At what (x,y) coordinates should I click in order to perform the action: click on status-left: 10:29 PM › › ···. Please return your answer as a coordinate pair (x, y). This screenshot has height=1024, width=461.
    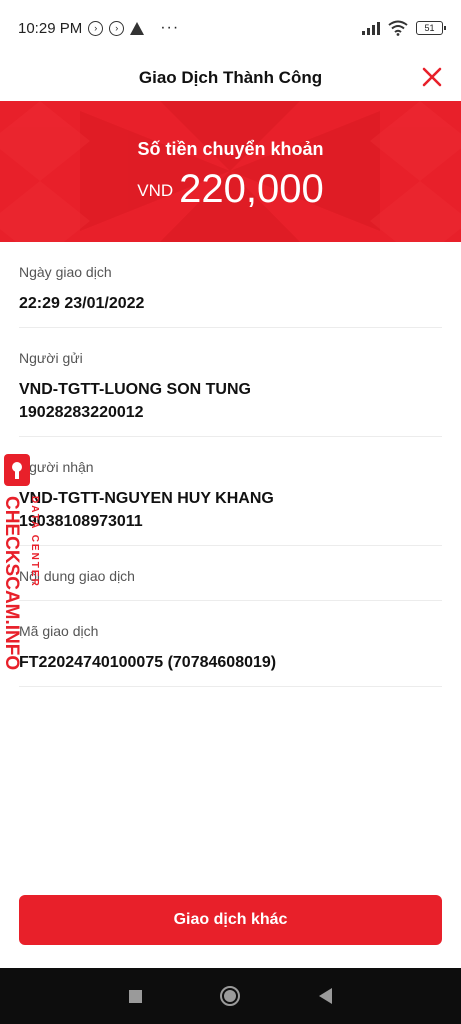
    Looking at the image, I should click on (98, 28).